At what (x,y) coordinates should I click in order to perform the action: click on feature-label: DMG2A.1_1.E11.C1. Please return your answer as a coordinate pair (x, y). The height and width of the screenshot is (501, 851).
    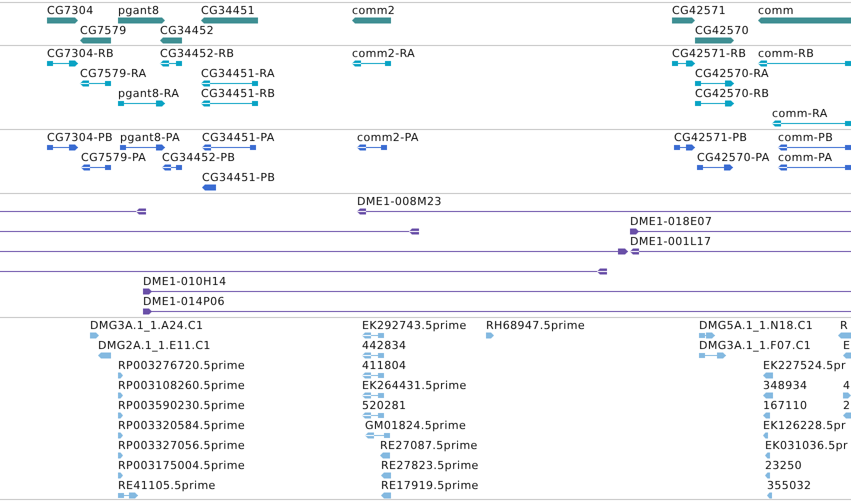
    Looking at the image, I should click on (154, 345).